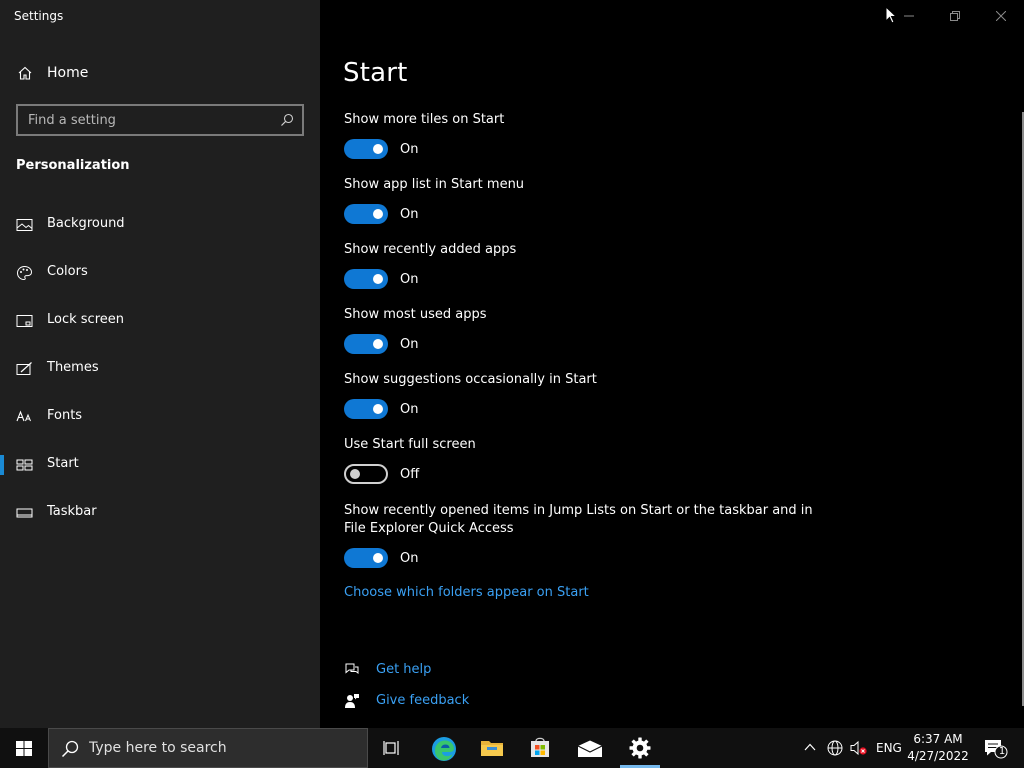 Image resolution: width=1024 pixels, height=768 pixels. What do you see at coordinates (889, 748) in the screenshot?
I see `language-indicator: ENG` at bounding box center [889, 748].